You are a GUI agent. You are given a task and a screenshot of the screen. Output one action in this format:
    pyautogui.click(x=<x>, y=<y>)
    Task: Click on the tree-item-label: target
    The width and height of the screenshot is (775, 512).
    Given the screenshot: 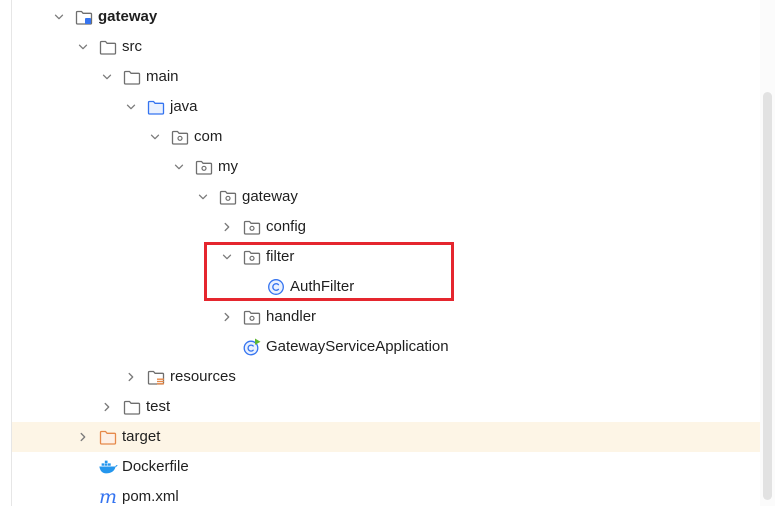 What is the action you would take?
    pyautogui.click(x=141, y=436)
    